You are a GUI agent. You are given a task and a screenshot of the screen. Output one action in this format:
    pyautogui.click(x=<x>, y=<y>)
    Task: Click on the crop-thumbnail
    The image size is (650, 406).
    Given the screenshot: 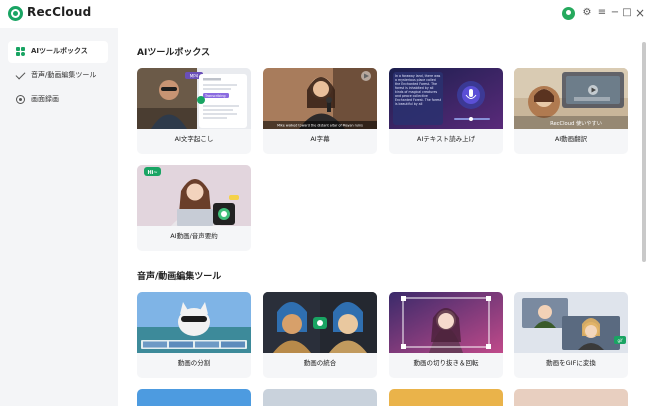 What is the action you would take?
    pyautogui.click(x=446, y=322)
    